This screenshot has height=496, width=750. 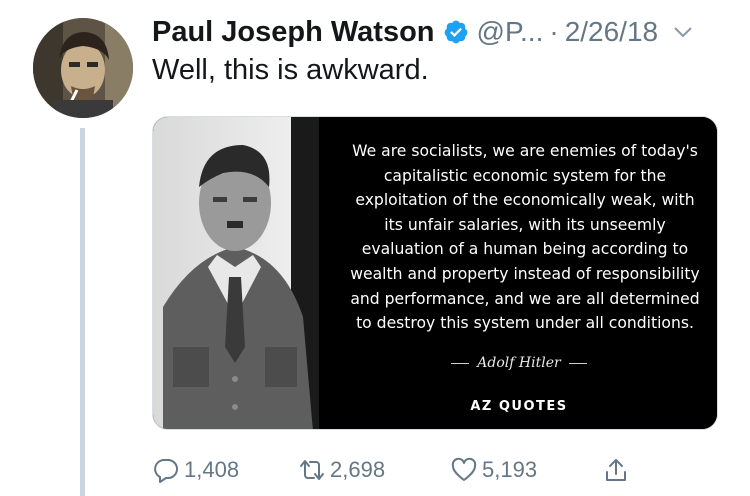 What do you see at coordinates (82, 312) in the screenshot?
I see `thread-line` at bounding box center [82, 312].